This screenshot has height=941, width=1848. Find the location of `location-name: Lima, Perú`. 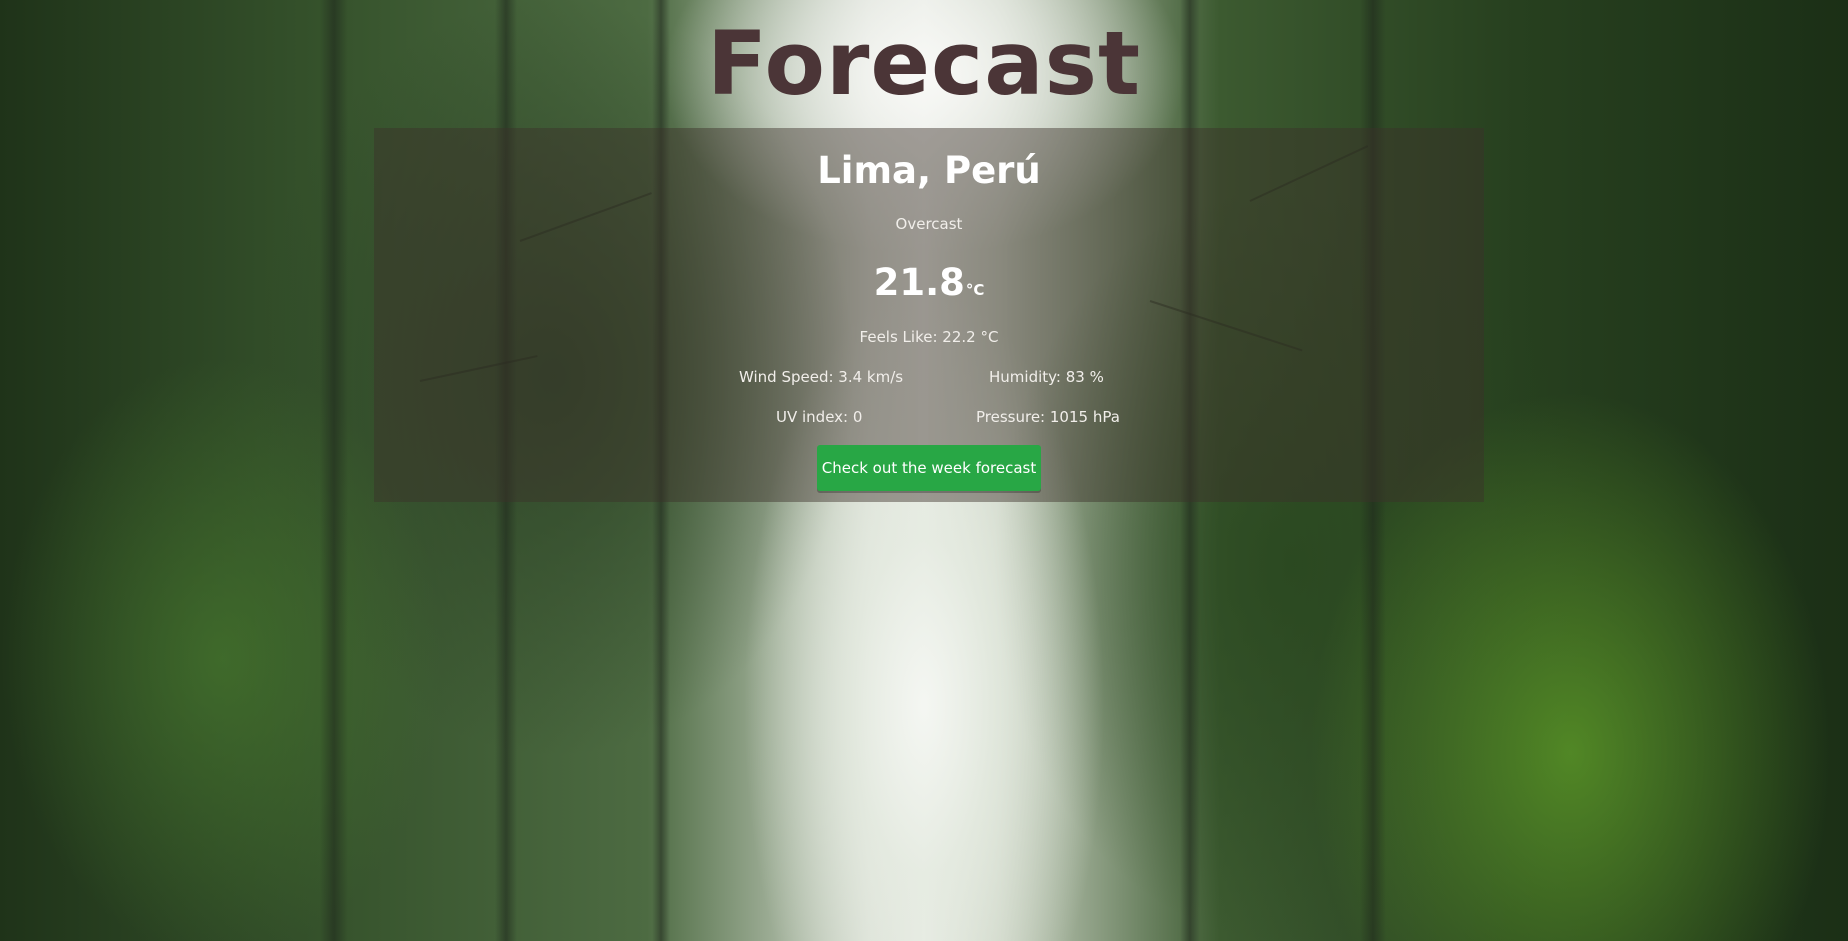

location-name: Lima, Perú is located at coordinates (929, 170).